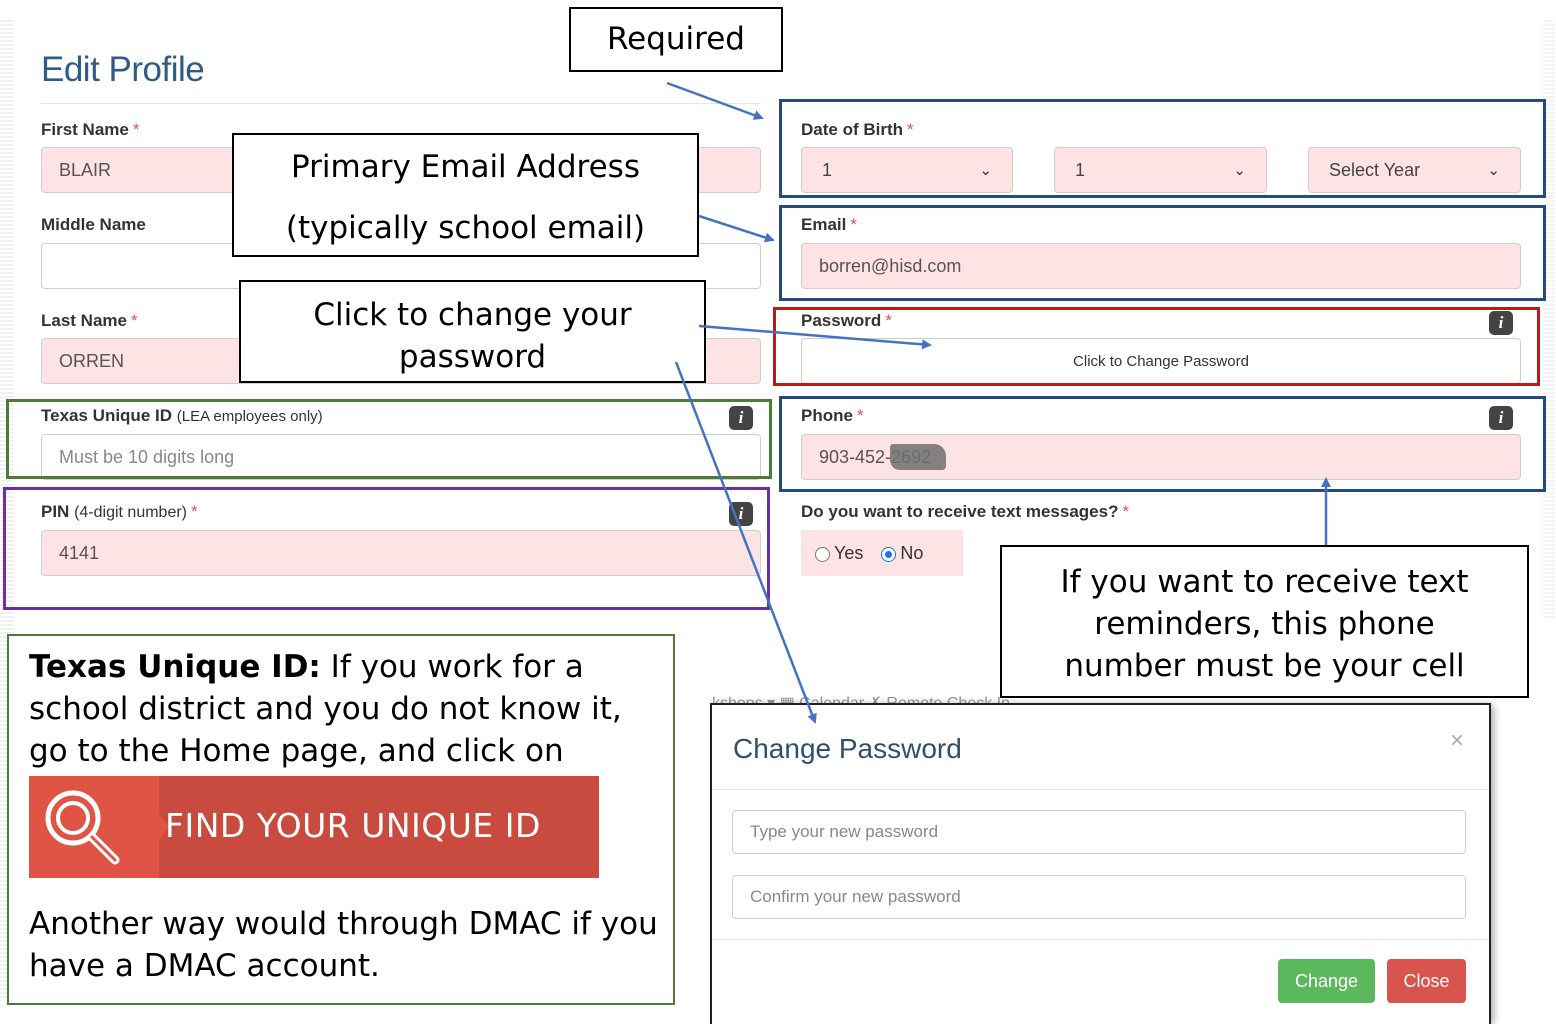 The height and width of the screenshot is (1024, 1556). What do you see at coordinates (745, 542) in the screenshot?
I see `arrow-modal` at bounding box center [745, 542].